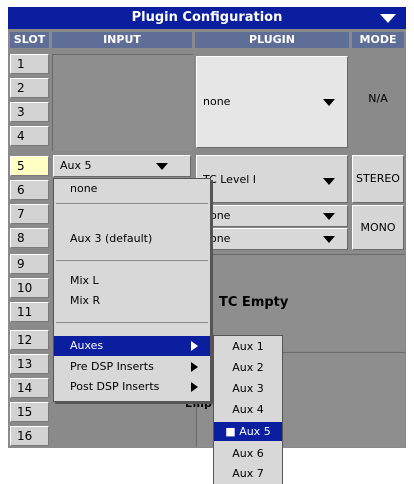 This screenshot has height=484, width=414. I want to click on mode-mono-button: MONO, so click(378, 227).